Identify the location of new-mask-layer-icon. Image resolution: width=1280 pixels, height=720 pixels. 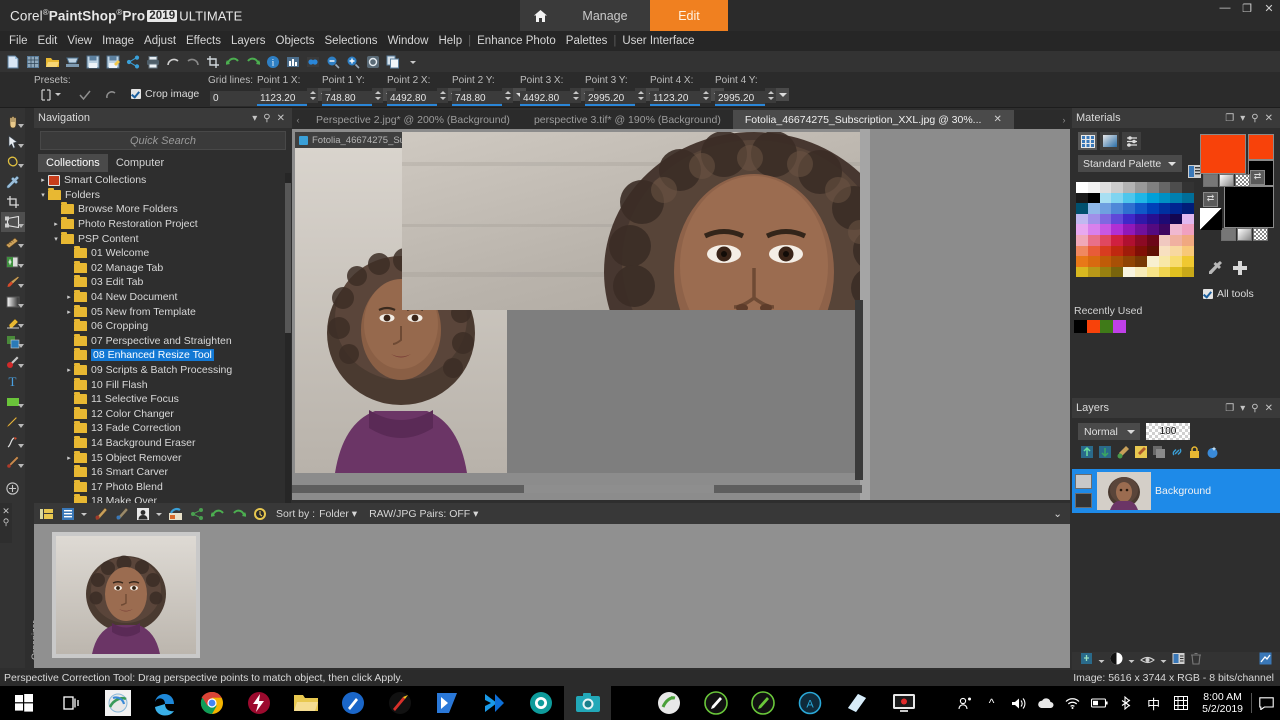
(1141, 454).